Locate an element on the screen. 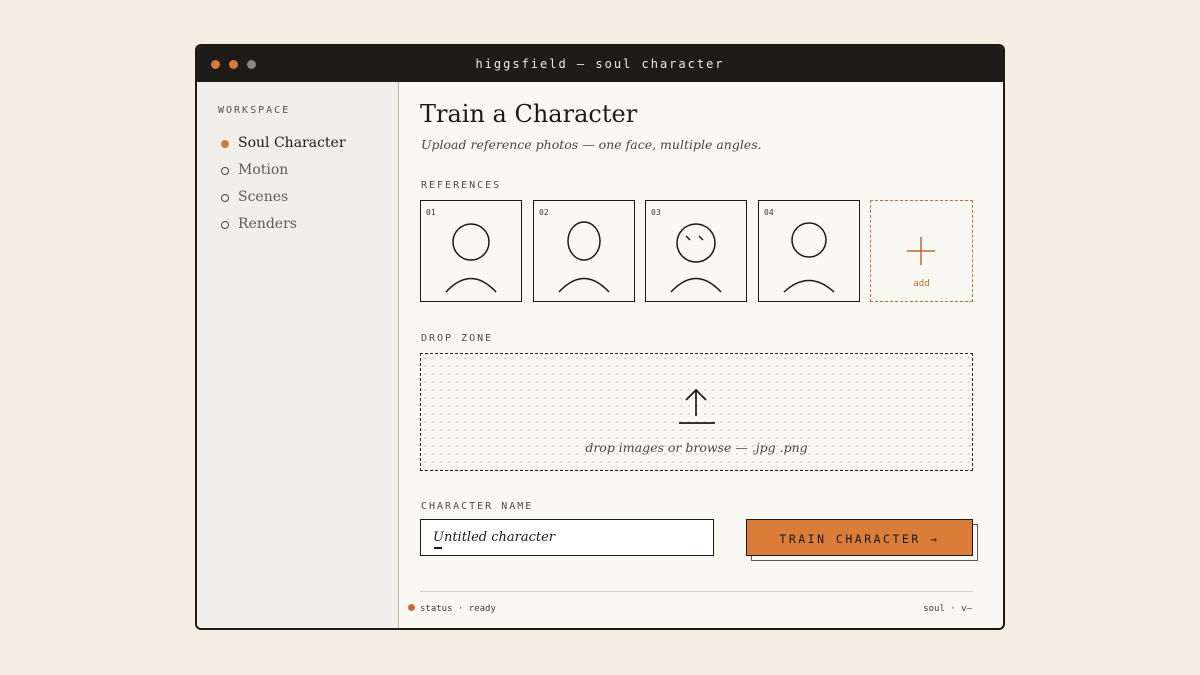 The width and height of the screenshot is (1200, 675). references-label: REFERENCES is located at coordinates (461, 185).